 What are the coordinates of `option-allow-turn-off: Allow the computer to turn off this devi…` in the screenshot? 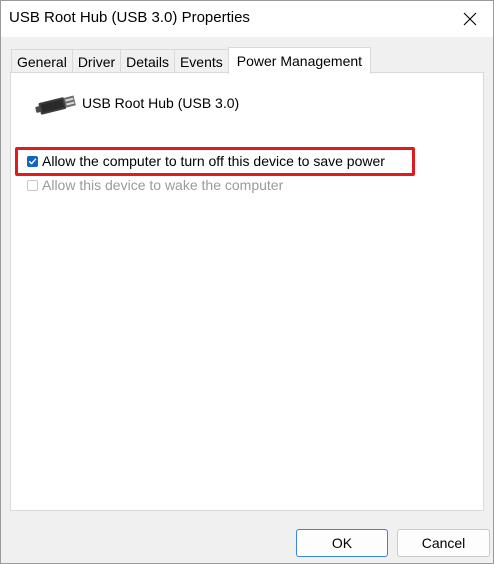 It's located at (206, 161).